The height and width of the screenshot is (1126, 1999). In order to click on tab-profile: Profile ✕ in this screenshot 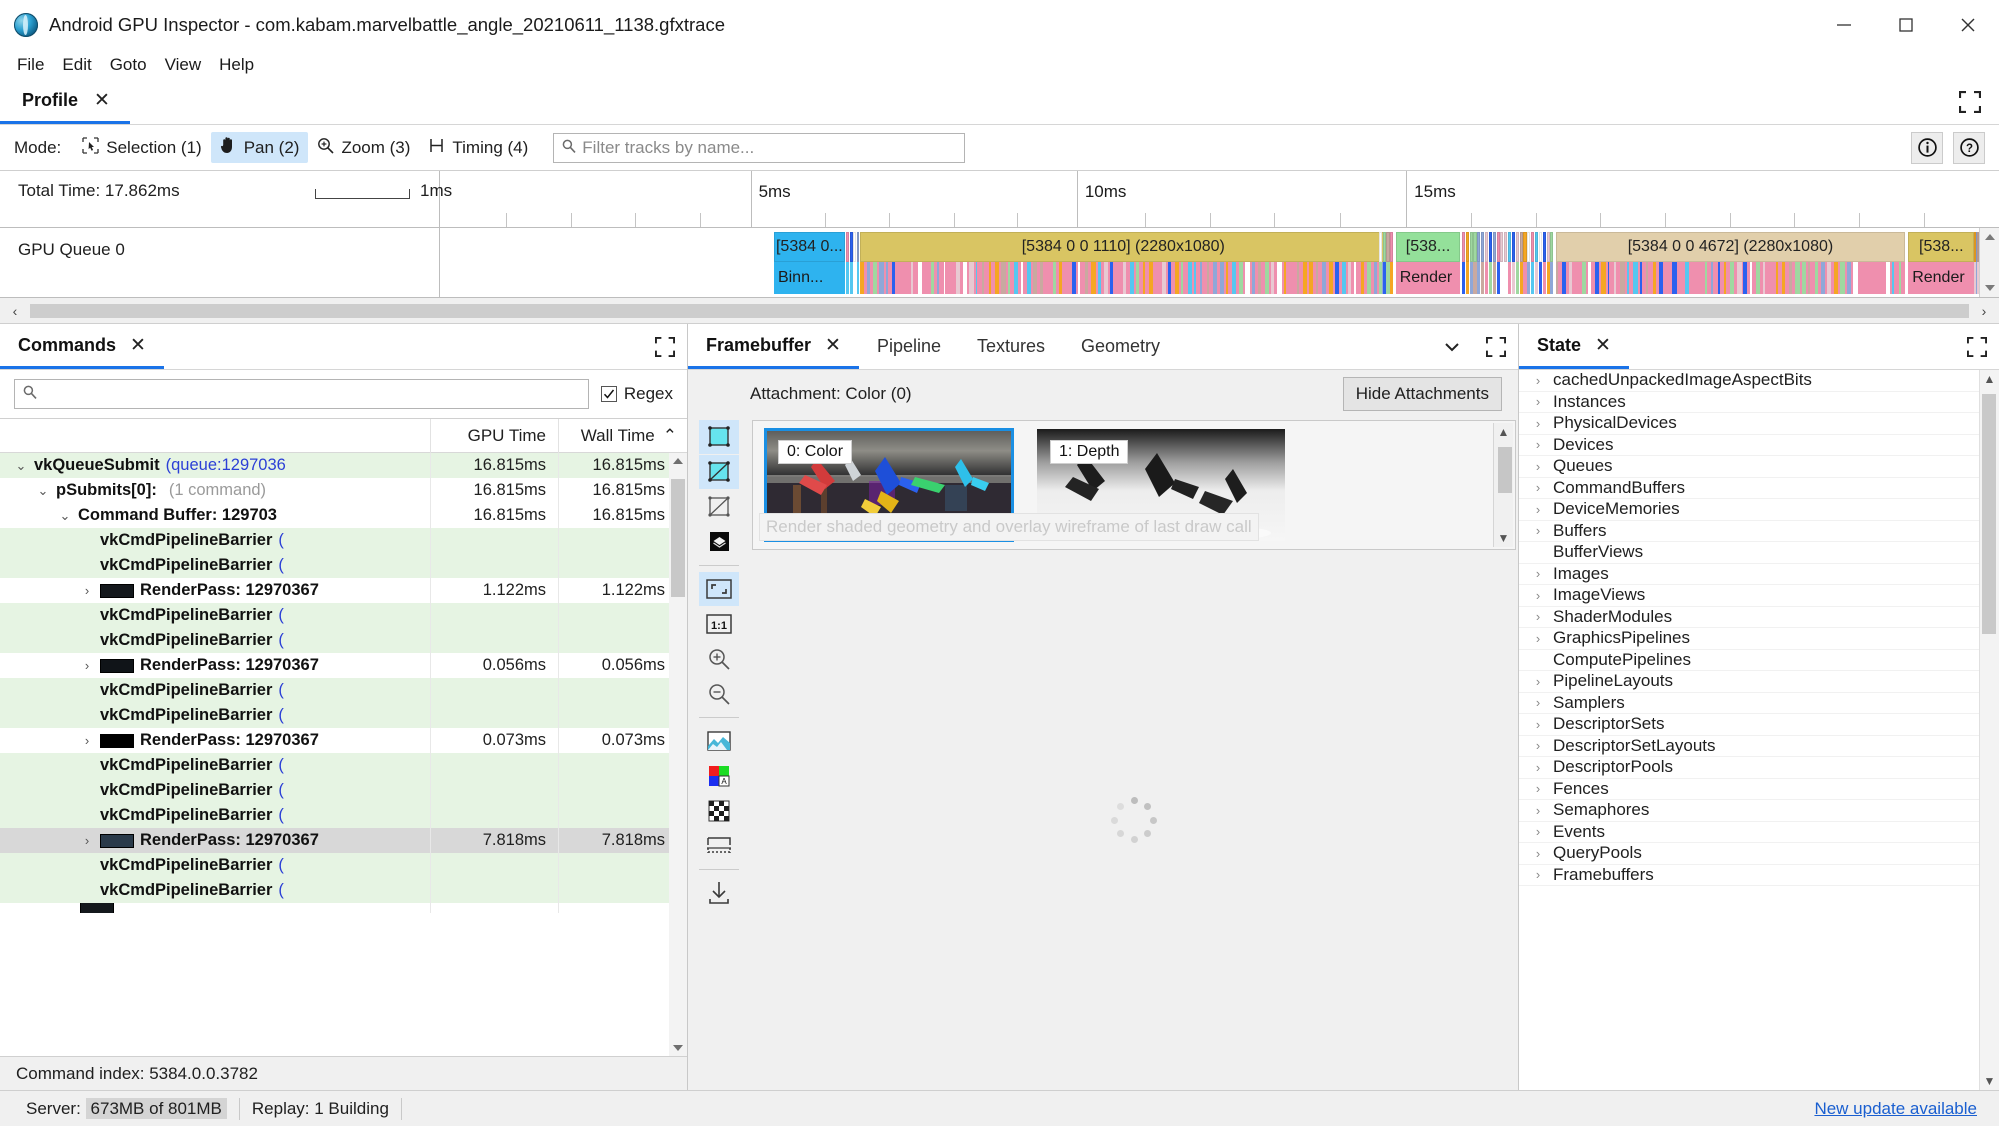, I will do `click(65, 102)`.